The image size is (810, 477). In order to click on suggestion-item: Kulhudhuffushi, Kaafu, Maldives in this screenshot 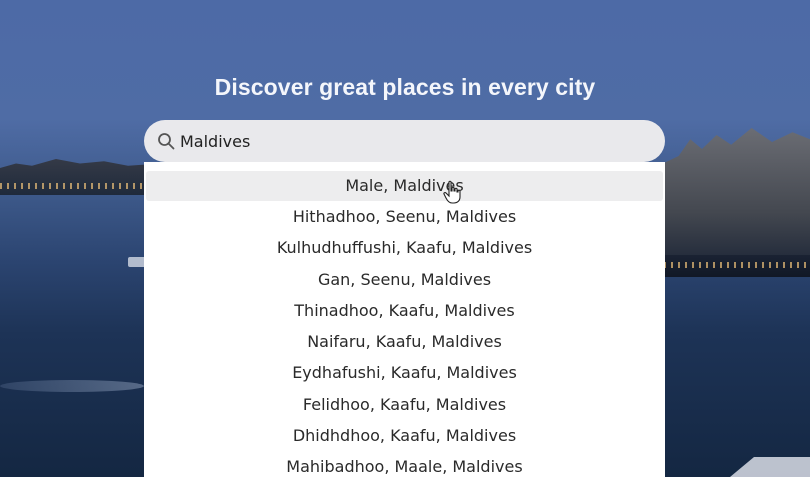, I will do `click(404, 247)`.